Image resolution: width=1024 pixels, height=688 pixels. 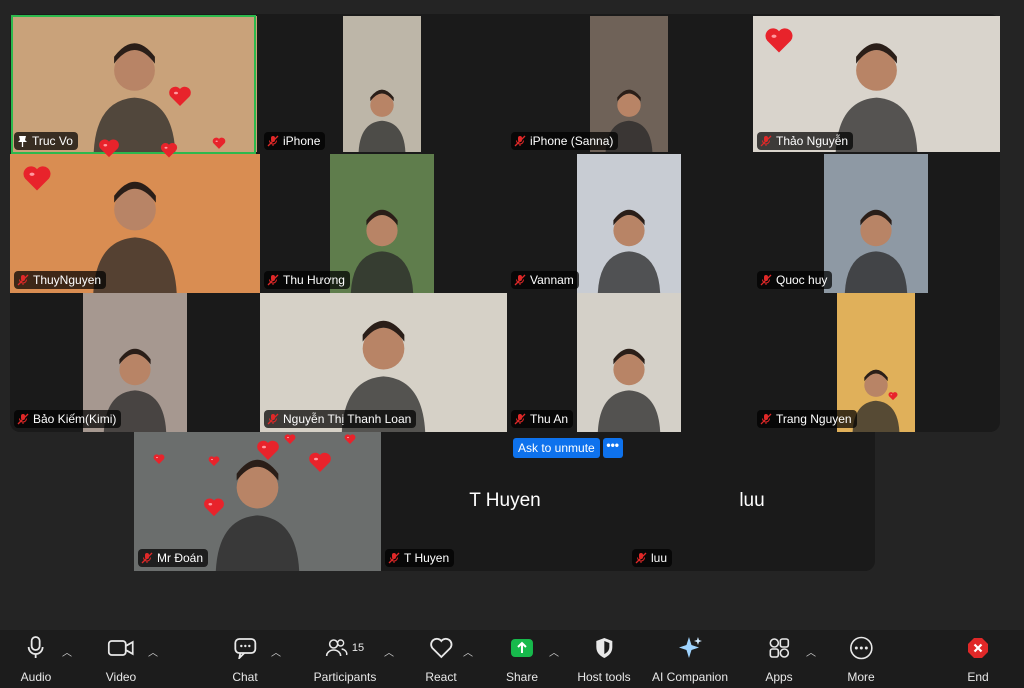 What do you see at coordinates (389, 651) in the screenshot?
I see `participants-options-caret: ︿` at bounding box center [389, 651].